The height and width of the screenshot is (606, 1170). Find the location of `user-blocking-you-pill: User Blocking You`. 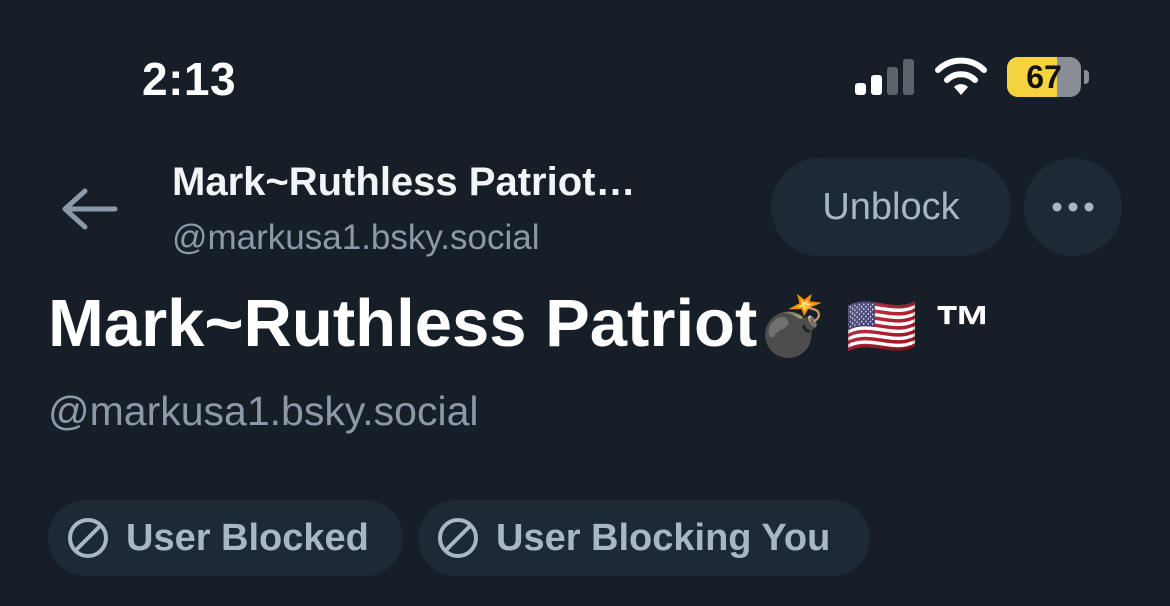

user-blocking-you-pill: User Blocking You is located at coordinates (644, 538).